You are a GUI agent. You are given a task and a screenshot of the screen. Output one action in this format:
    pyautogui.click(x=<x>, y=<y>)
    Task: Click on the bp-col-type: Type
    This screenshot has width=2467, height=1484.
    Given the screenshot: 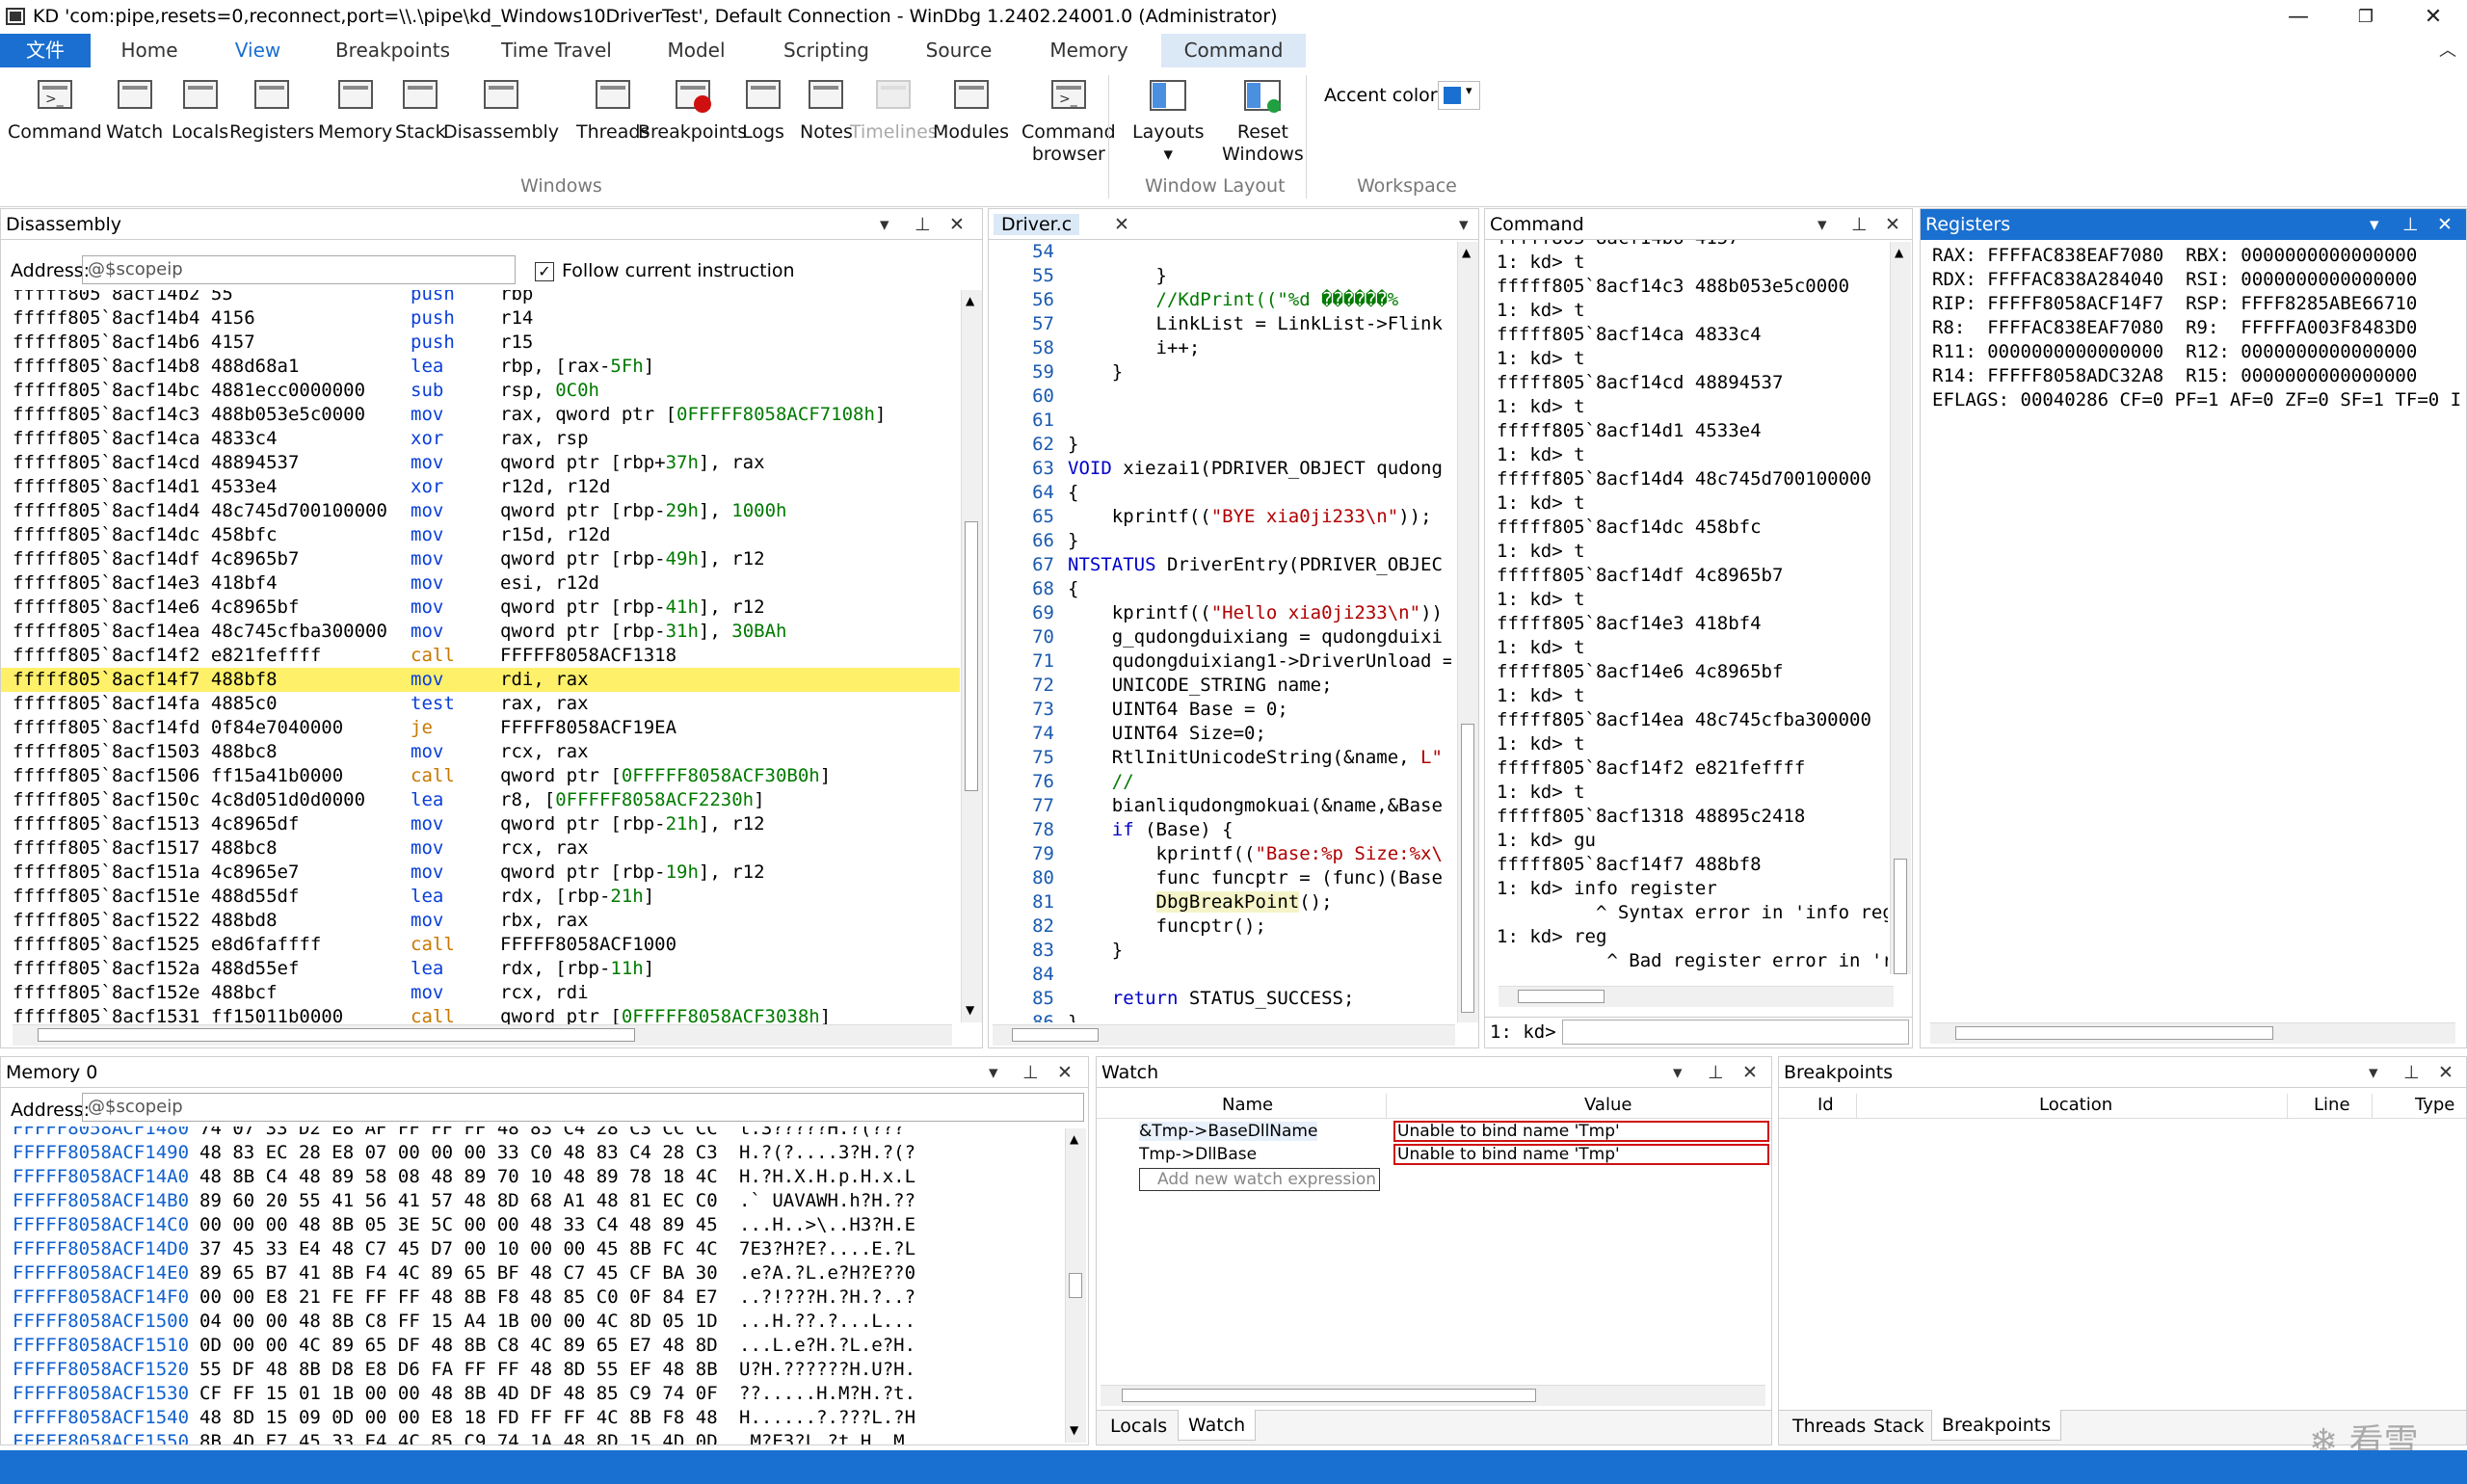 What is the action you would take?
    pyautogui.click(x=2434, y=1105)
    